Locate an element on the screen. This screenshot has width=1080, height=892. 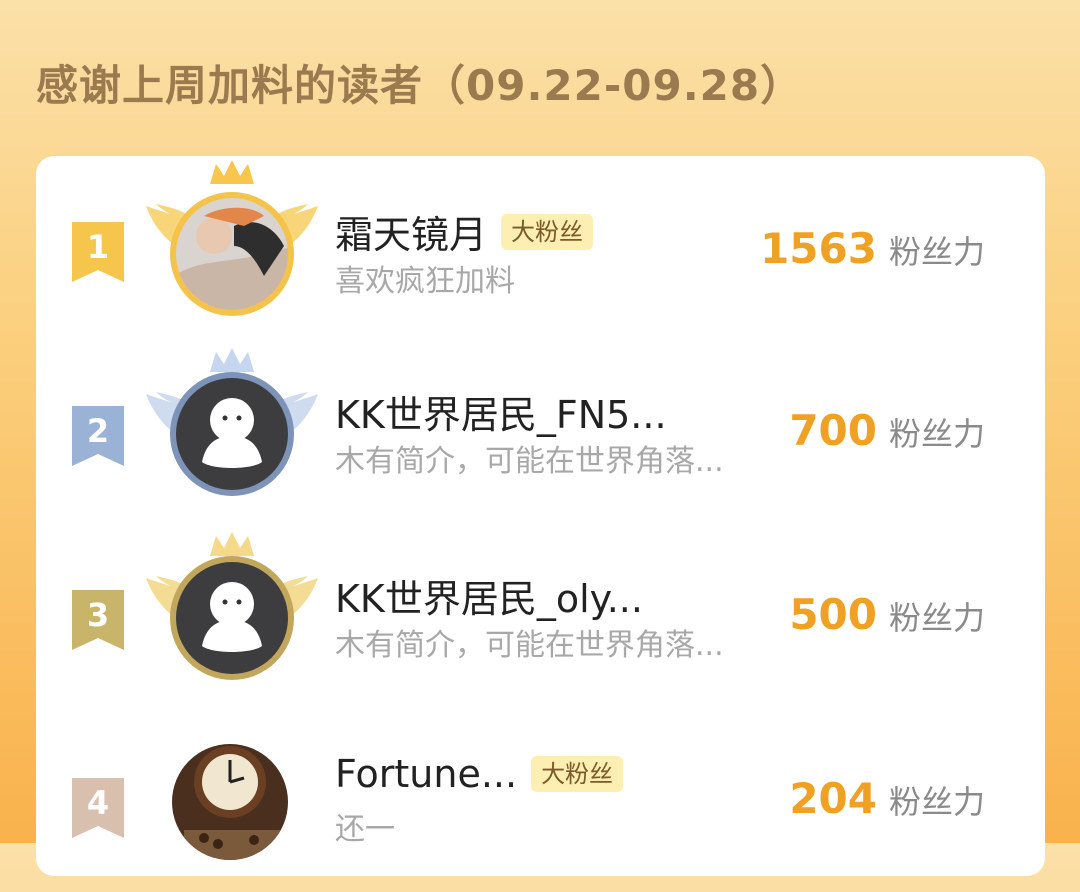
score-value: 700 is located at coordinates (833, 430).